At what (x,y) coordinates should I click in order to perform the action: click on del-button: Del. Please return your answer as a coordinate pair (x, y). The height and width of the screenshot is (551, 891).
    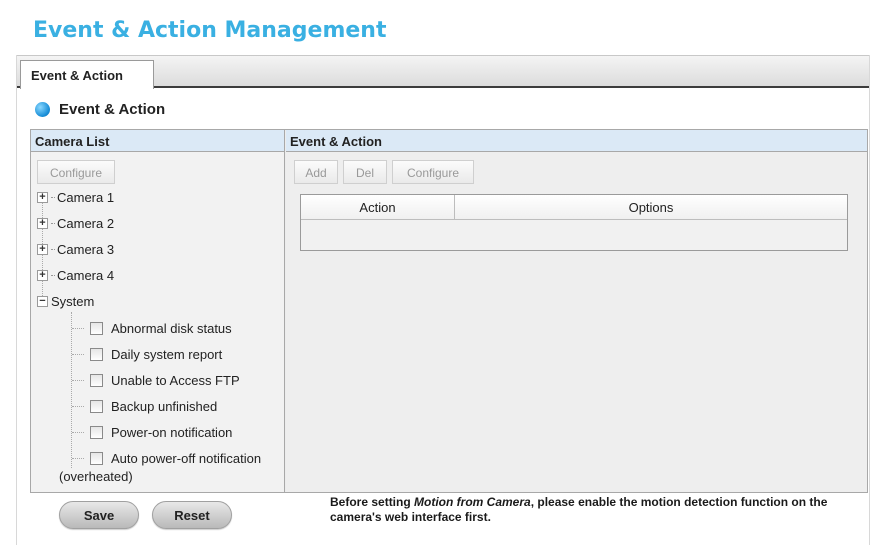
    Looking at the image, I should click on (365, 172).